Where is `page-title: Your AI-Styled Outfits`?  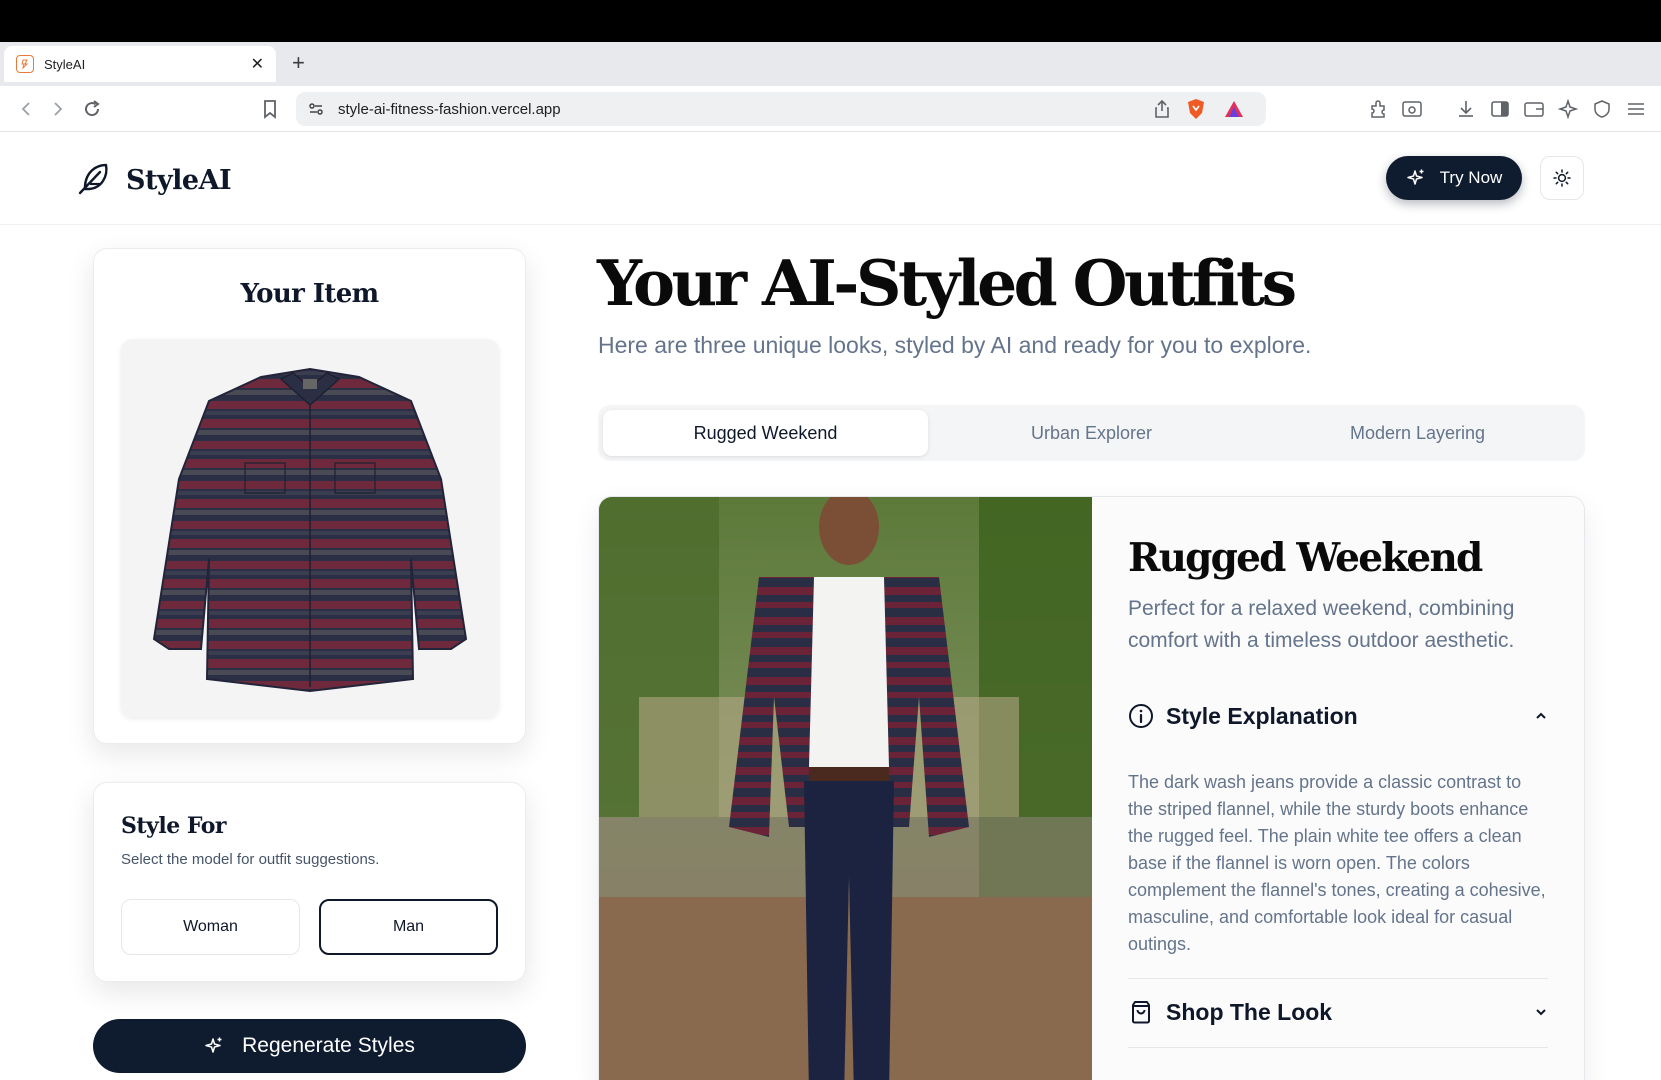
page-title: Your AI-Styled Outfits is located at coordinates (947, 283).